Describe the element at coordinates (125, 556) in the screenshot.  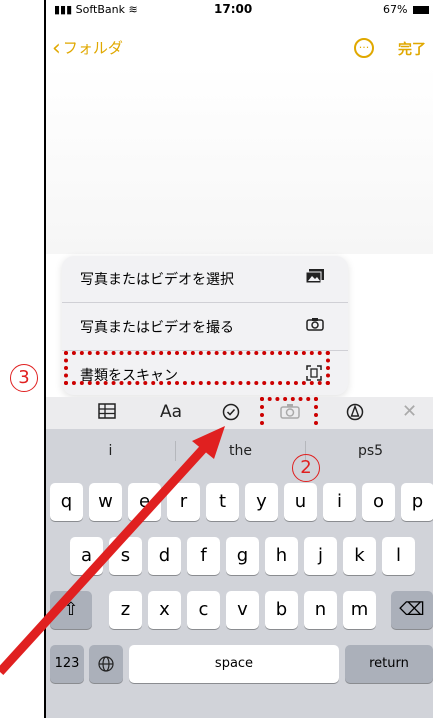
I see `key-s: s` at that location.